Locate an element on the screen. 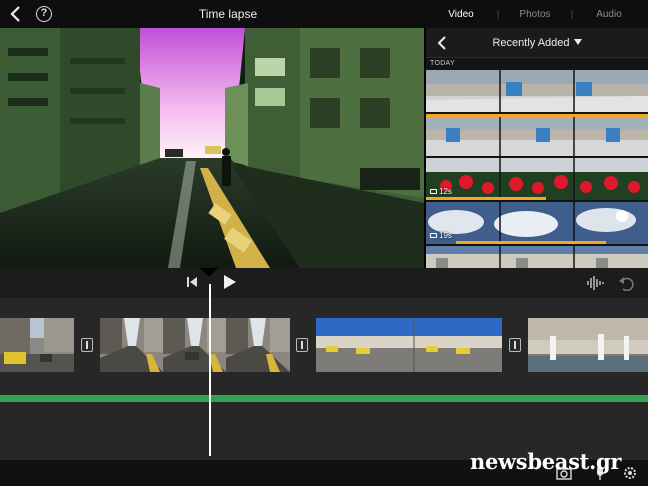 The width and height of the screenshot is (648, 486). play-icon is located at coordinates (230, 282).